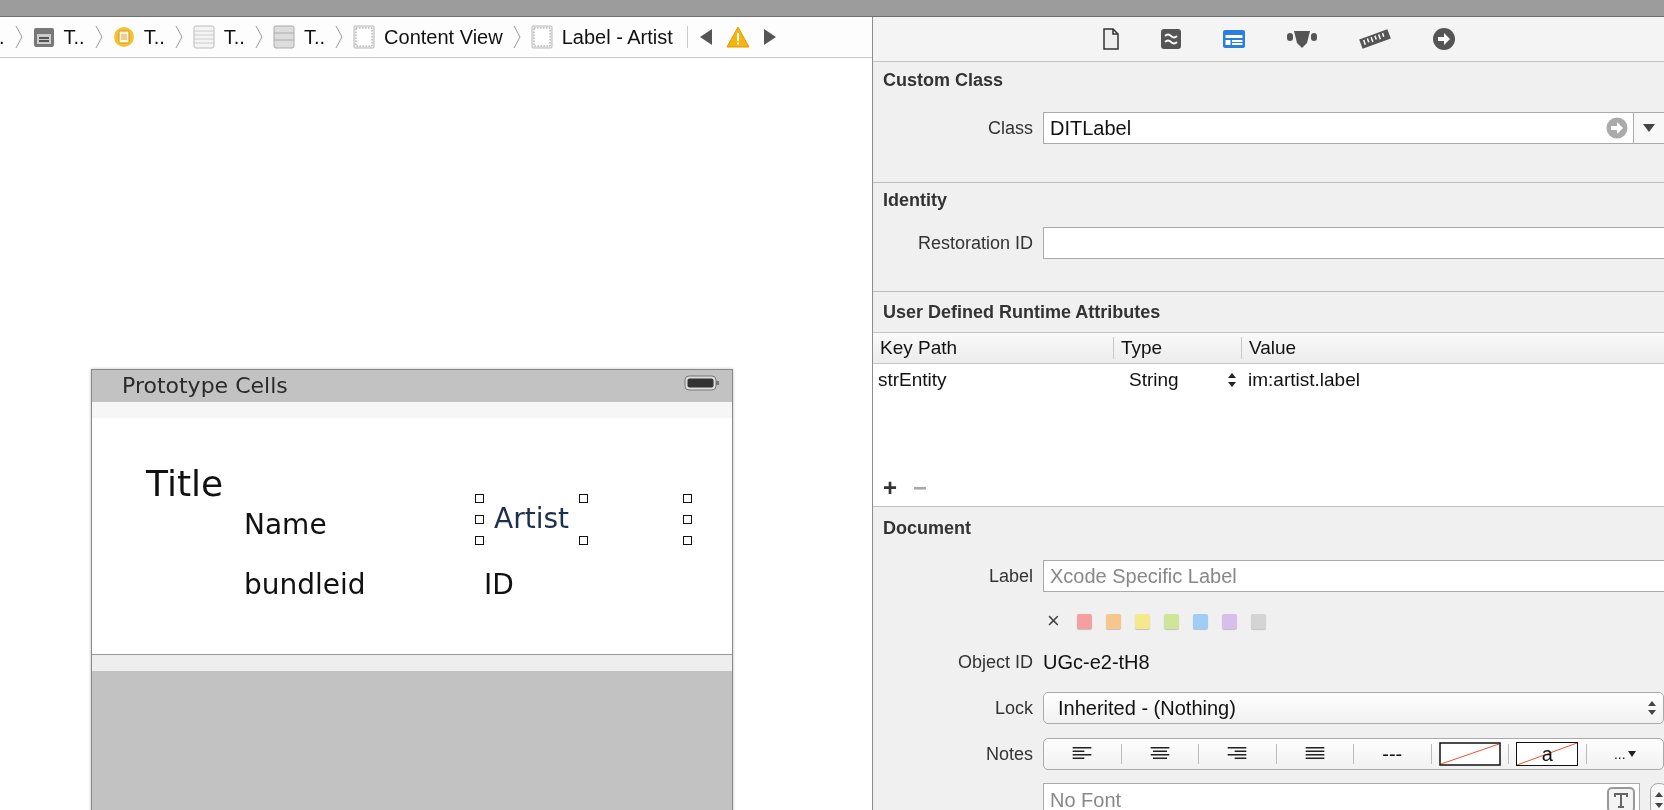  What do you see at coordinates (702, 383) in the screenshot?
I see `battery-icon` at bounding box center [702, 383].